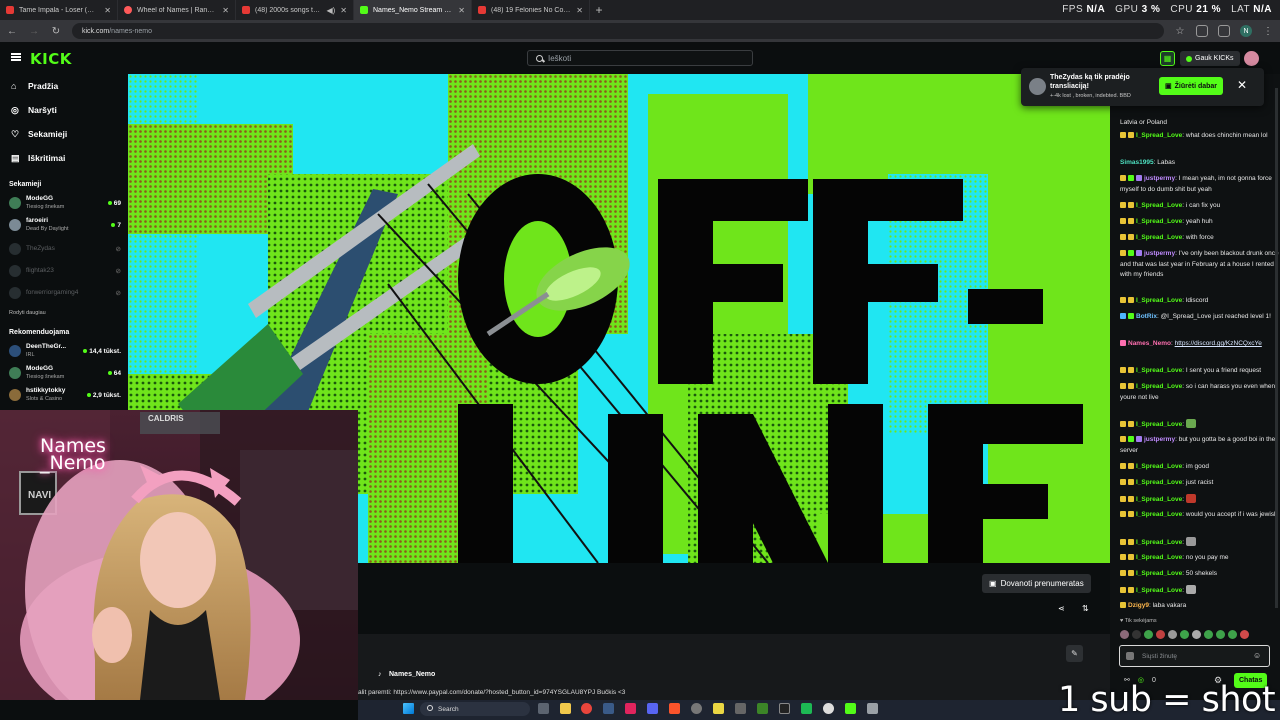 The image size is (1280, 720). I want to click on sidebar-item-browse: ◎ Naršyti, so click(34, 110).